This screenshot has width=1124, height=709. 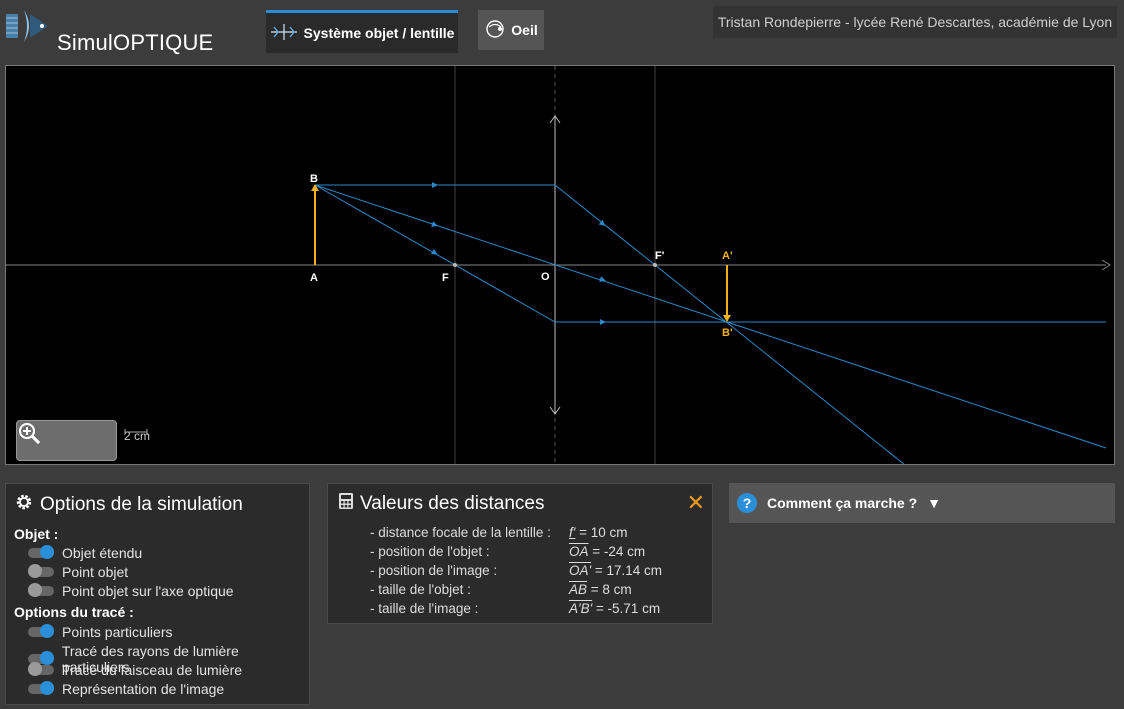 What do you see at coordinates (922, 503) in the screenshot?
I see `help-toggle: ? Comment ça marche ? ▼` at bounding box center [922, 503].